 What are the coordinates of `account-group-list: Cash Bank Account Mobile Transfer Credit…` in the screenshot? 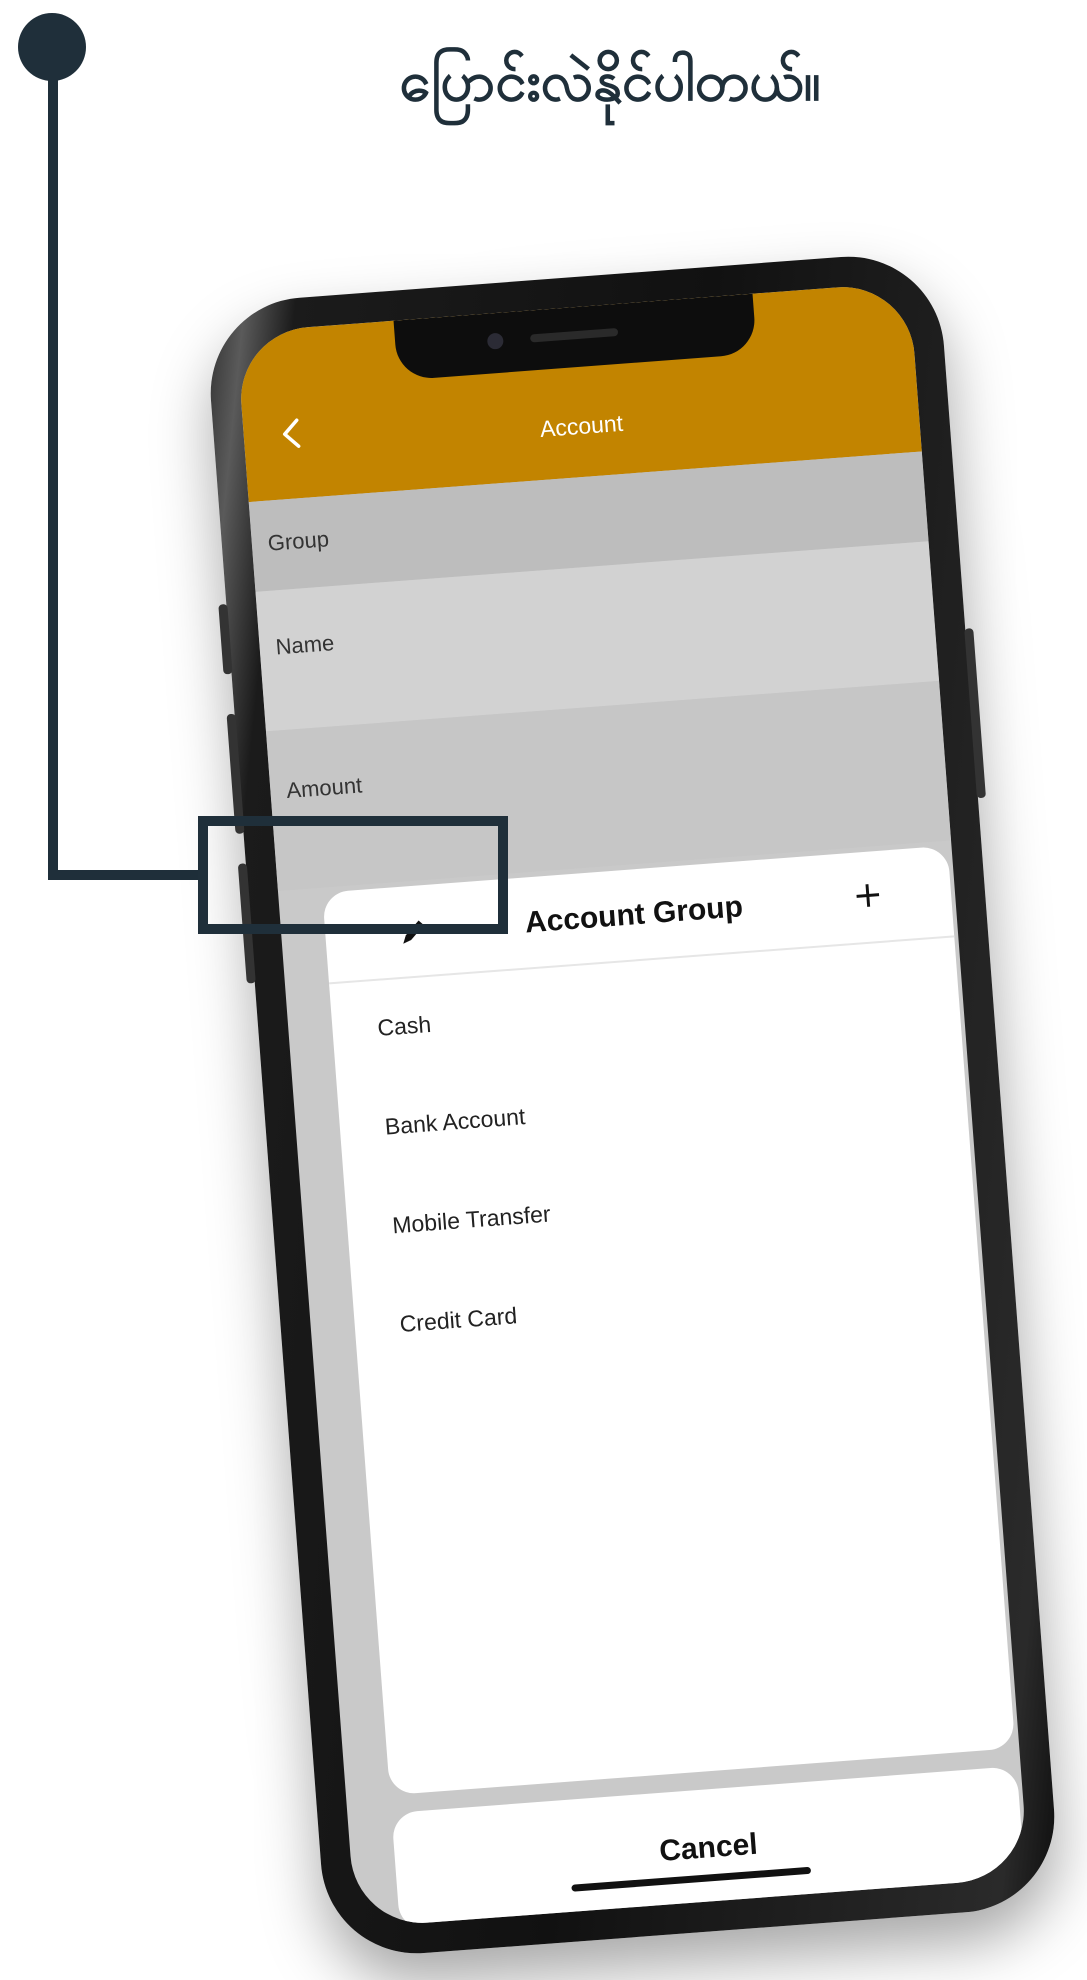 It's located at (656, 1156).